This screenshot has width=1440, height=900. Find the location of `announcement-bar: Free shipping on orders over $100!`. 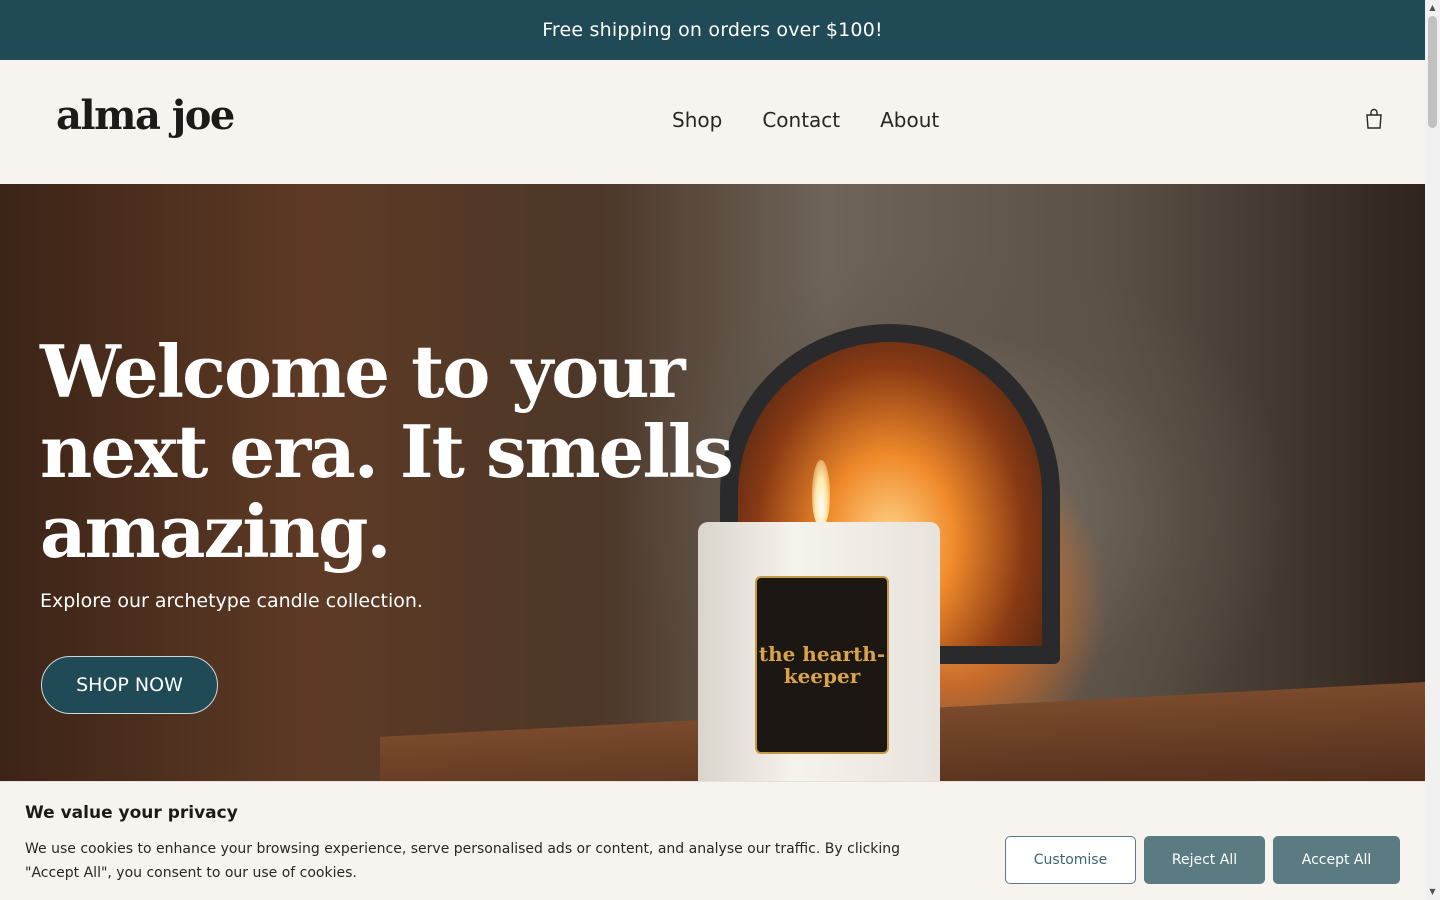

announcement-bar: Free shipping on orders over $100! is located at coordinates (712, 30).